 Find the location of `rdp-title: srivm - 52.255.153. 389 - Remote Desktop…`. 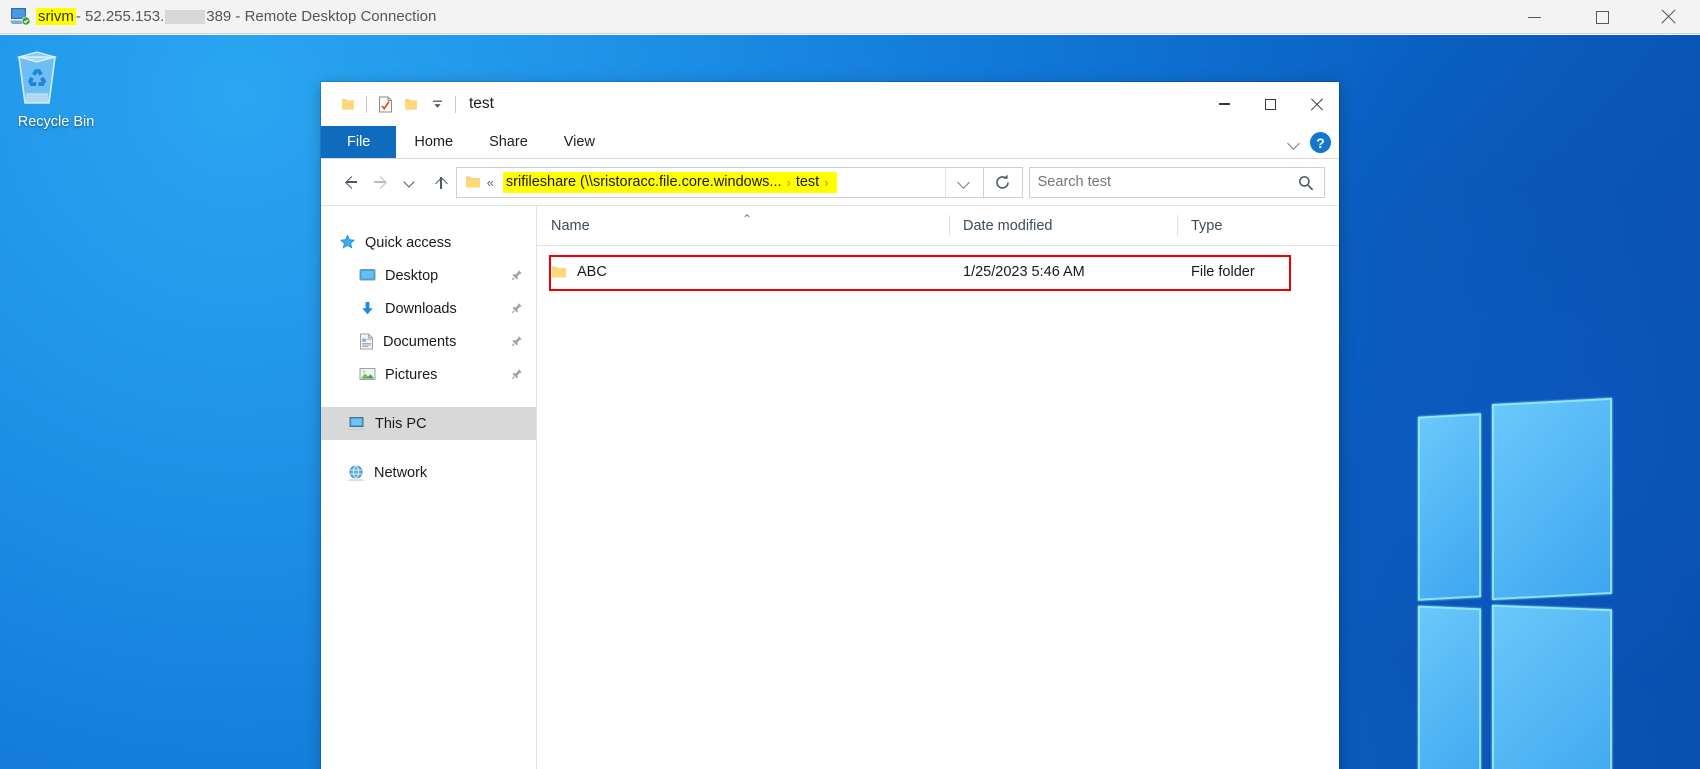

rdp-title: srivm - 52.255.153. 389 - Remote Desktop… is located at coordinates (236, 16).